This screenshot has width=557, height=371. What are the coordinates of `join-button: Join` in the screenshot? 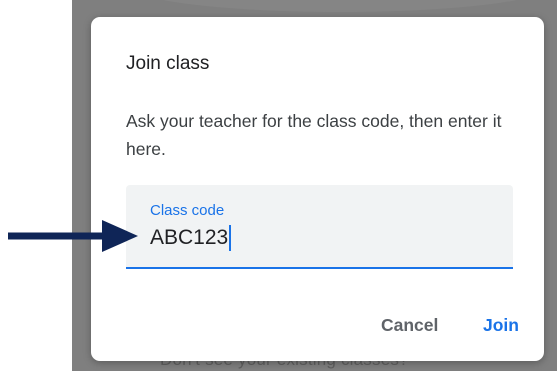 It's located at (501, 325).